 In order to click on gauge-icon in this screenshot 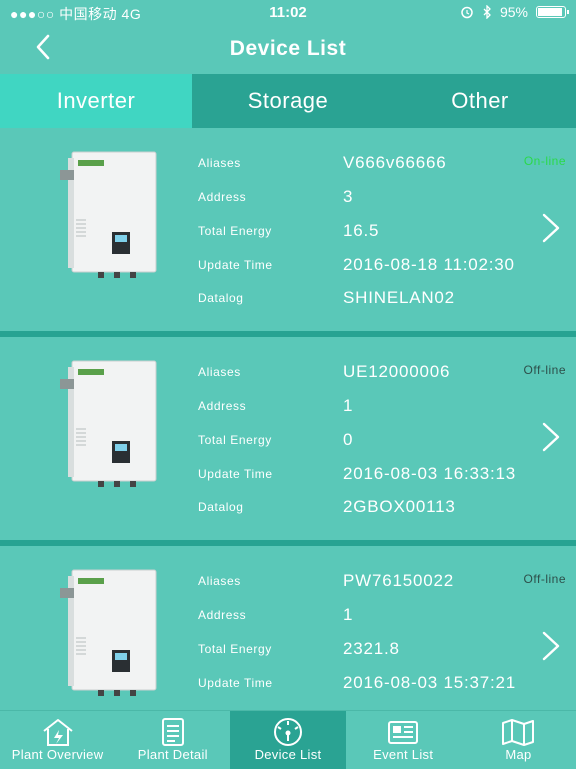, I will do `click(288, 732)`.